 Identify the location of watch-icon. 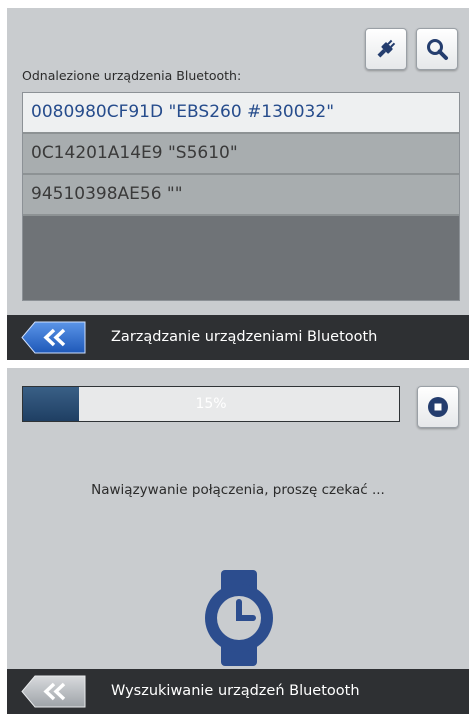
(239, 618).